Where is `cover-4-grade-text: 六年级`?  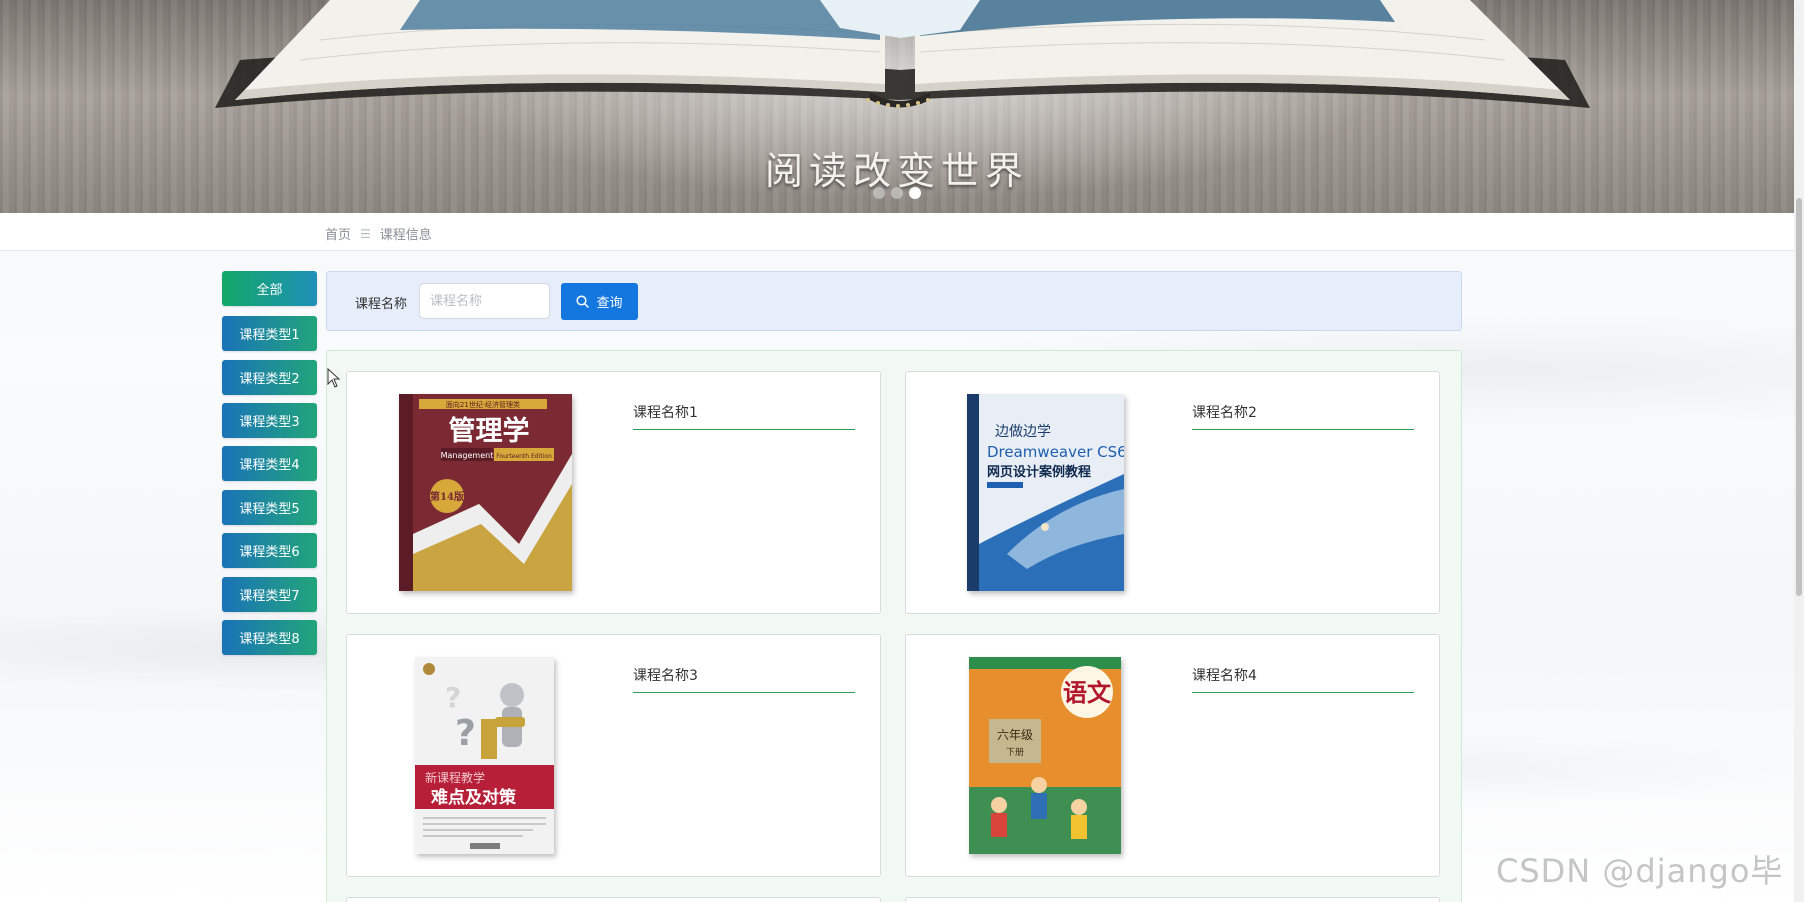
cover-4-grade-text: 六年级 is located at coordinates (1015, 735).